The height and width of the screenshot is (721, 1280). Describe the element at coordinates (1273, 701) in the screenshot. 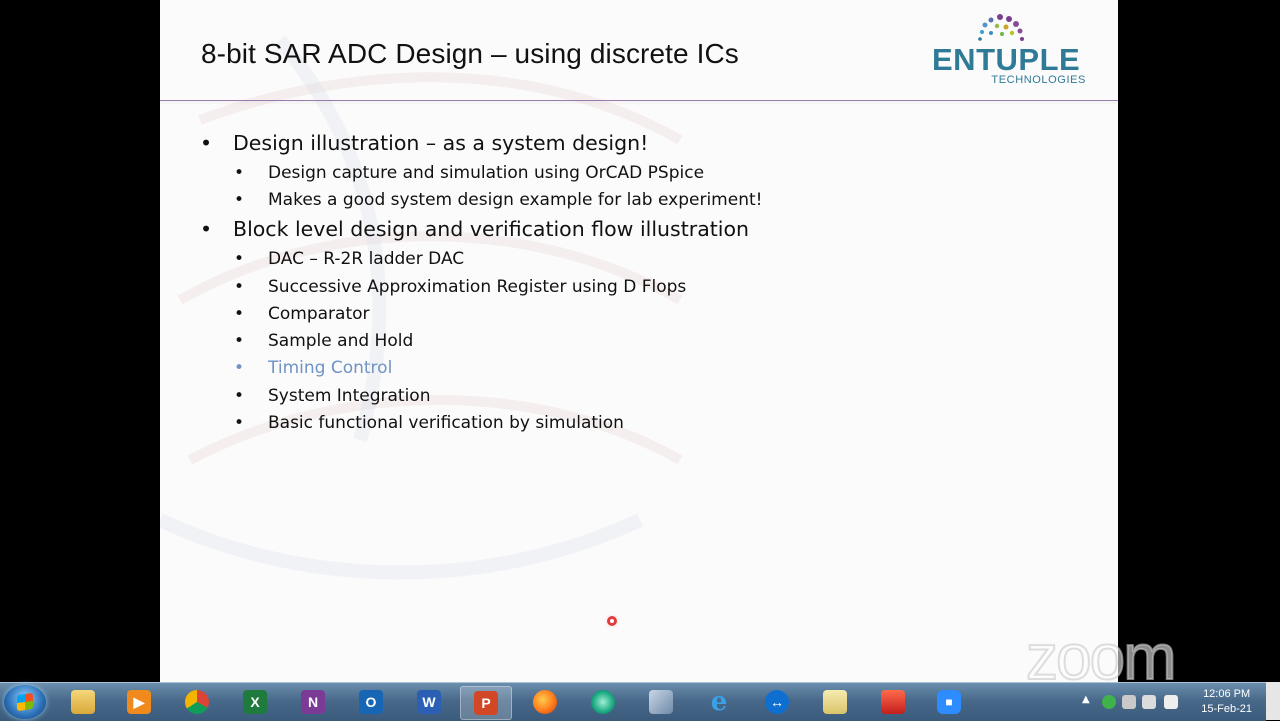

I see `screen-edge-strip` at that location.